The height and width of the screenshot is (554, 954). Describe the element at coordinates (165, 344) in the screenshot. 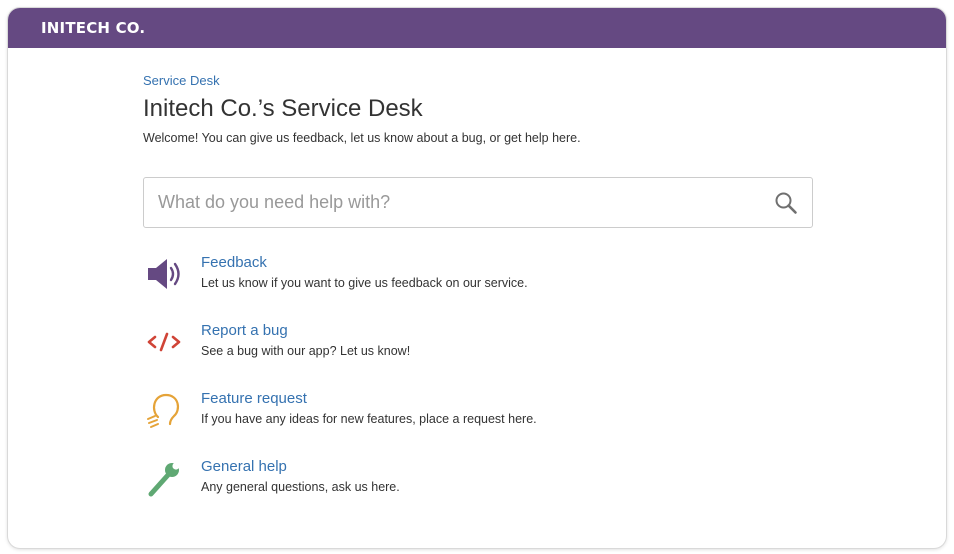

I see `code-icon` at that location.